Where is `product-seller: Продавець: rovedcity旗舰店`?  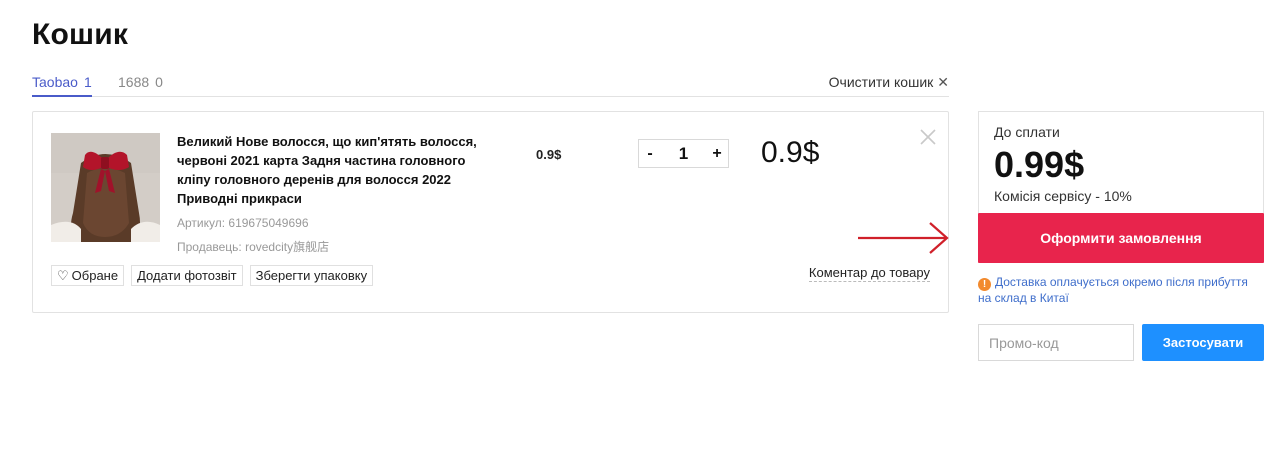 product-seller: Продавець: rovedcity旗舰店 is located at coordinates (253, 247).